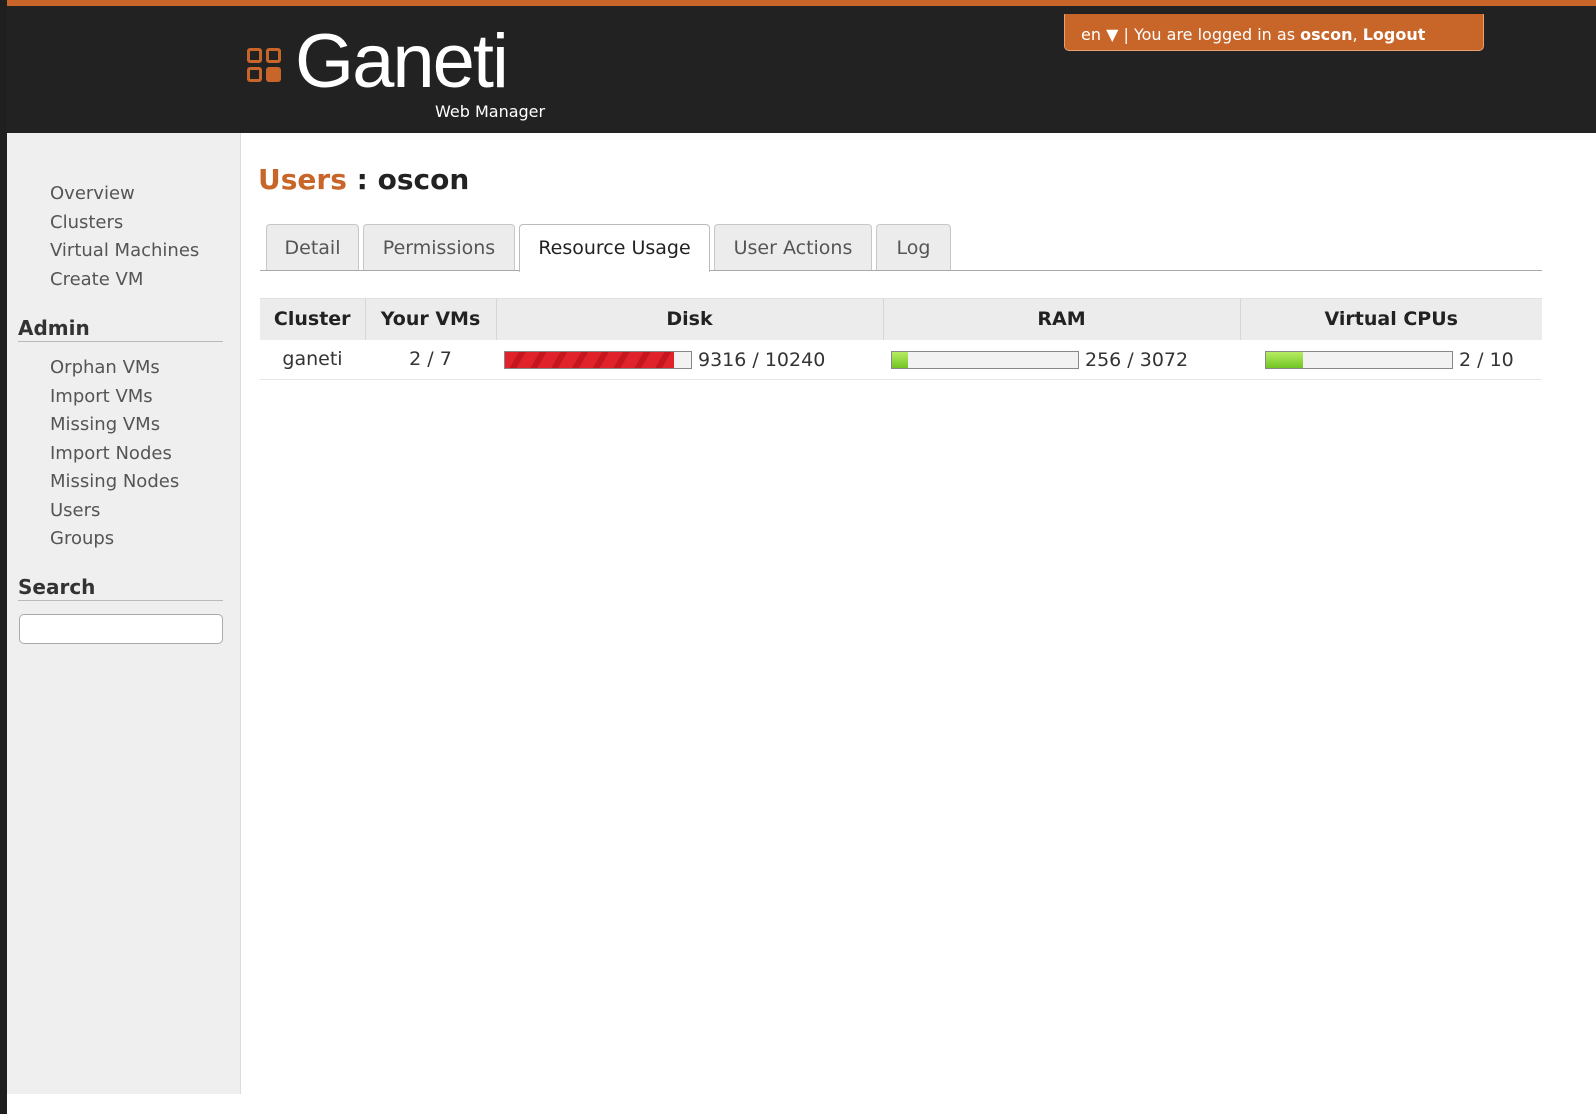 The height and width of the screenshot is (1114, 1596). I want to click on username-link: oscon, so click(1326, 34).